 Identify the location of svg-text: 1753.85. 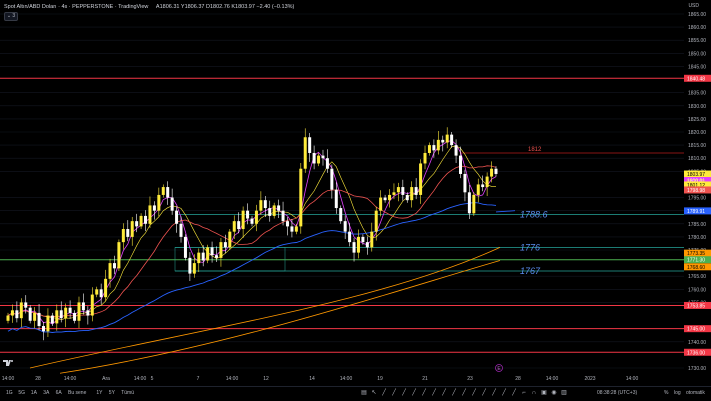
(696, 306).